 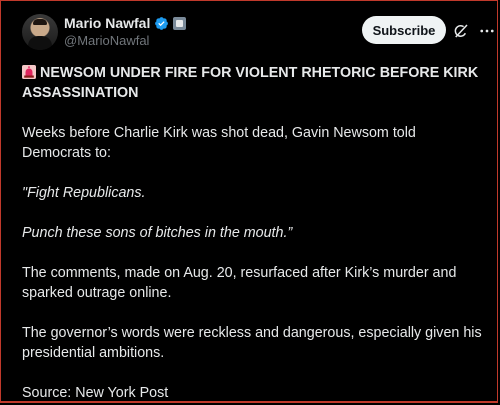 What do you see at coordinates (40, 43) in the screenshot?
I see `avatar-suit` at bounding box center [40, 43].